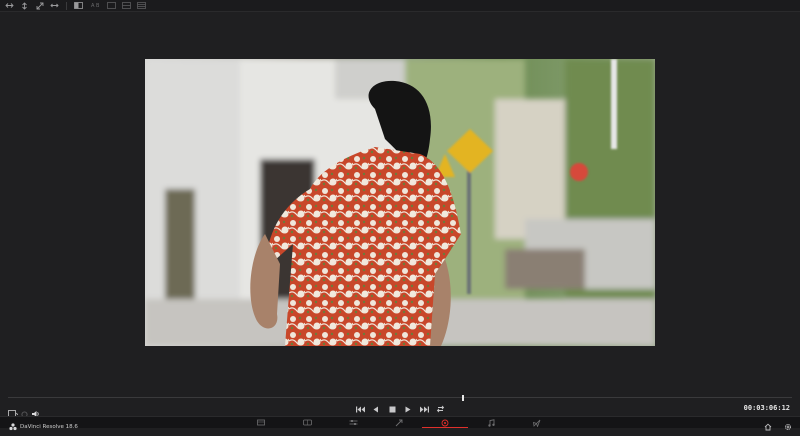 The image size is (800, 436). I want to click on app-brand: DaVinci Resolve 18.6, so click(43, 427).